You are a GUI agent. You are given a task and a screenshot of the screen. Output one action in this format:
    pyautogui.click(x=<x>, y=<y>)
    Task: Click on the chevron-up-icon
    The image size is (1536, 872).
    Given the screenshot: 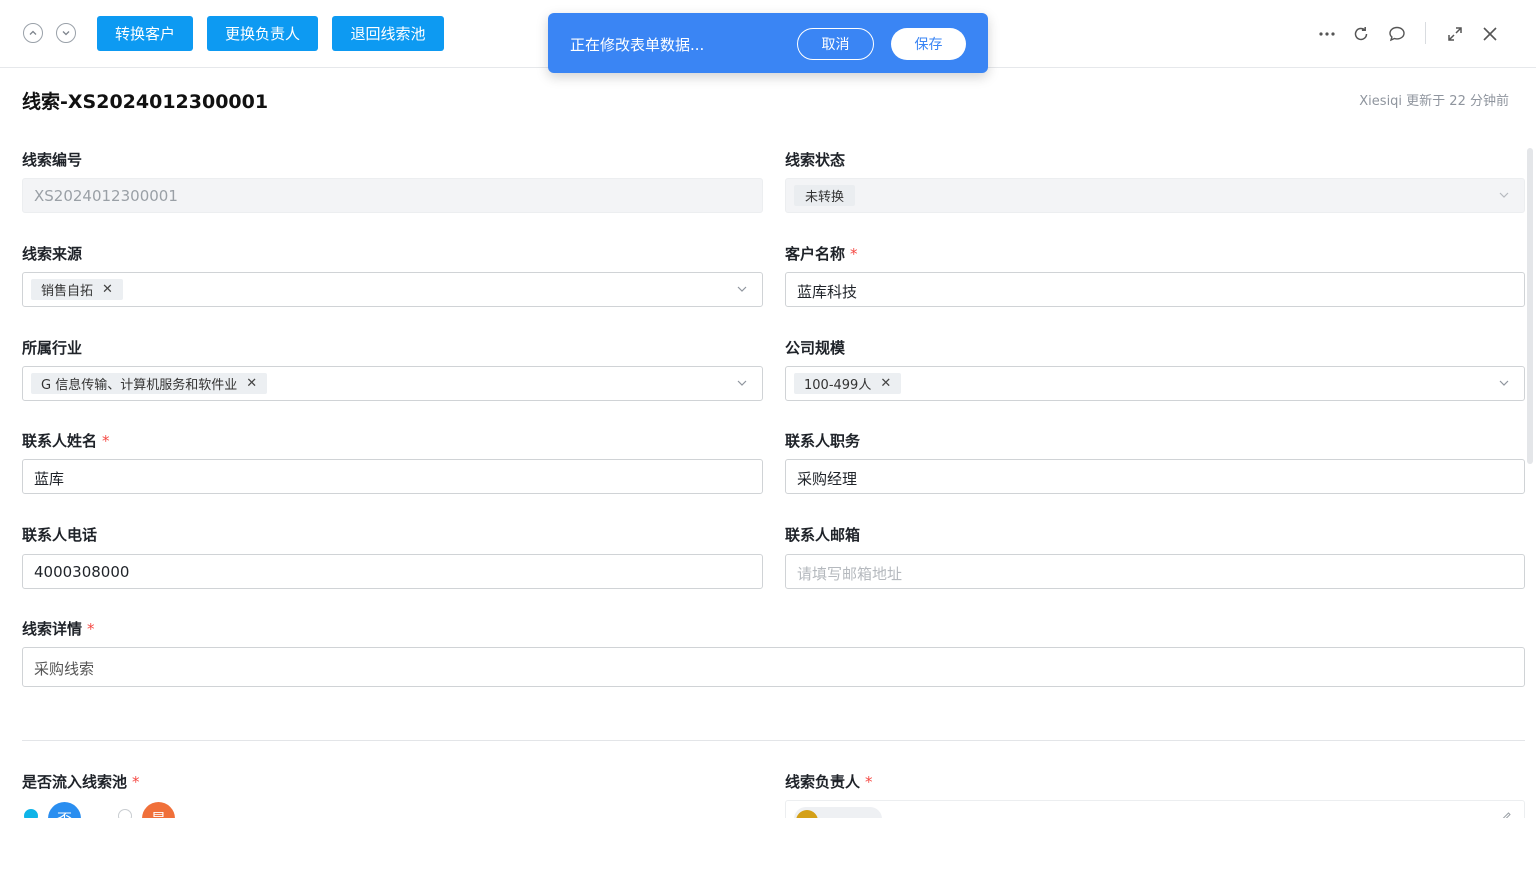 What is the action you would take?
    pyautogui.click(x=33, y=32)
    